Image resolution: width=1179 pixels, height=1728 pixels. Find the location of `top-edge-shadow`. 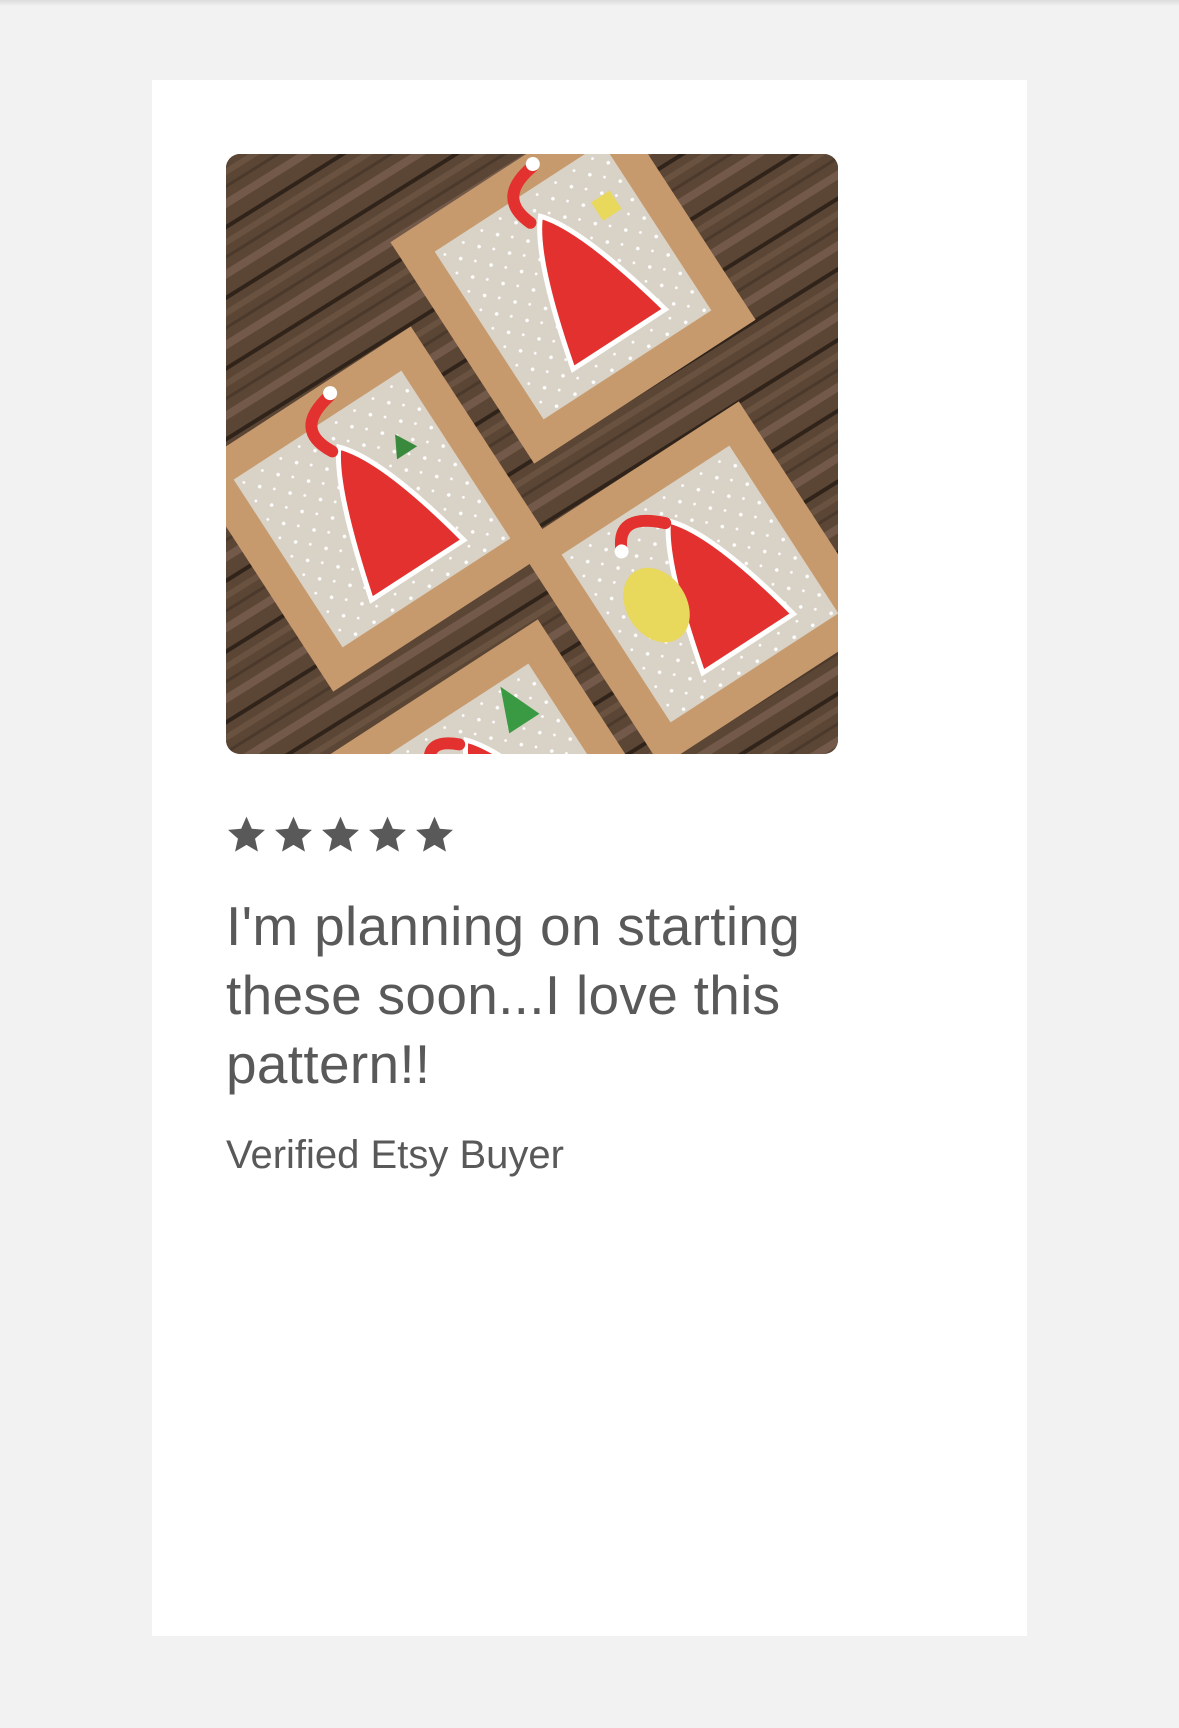

top-edge-shadow is located at coordinates (589, 3).